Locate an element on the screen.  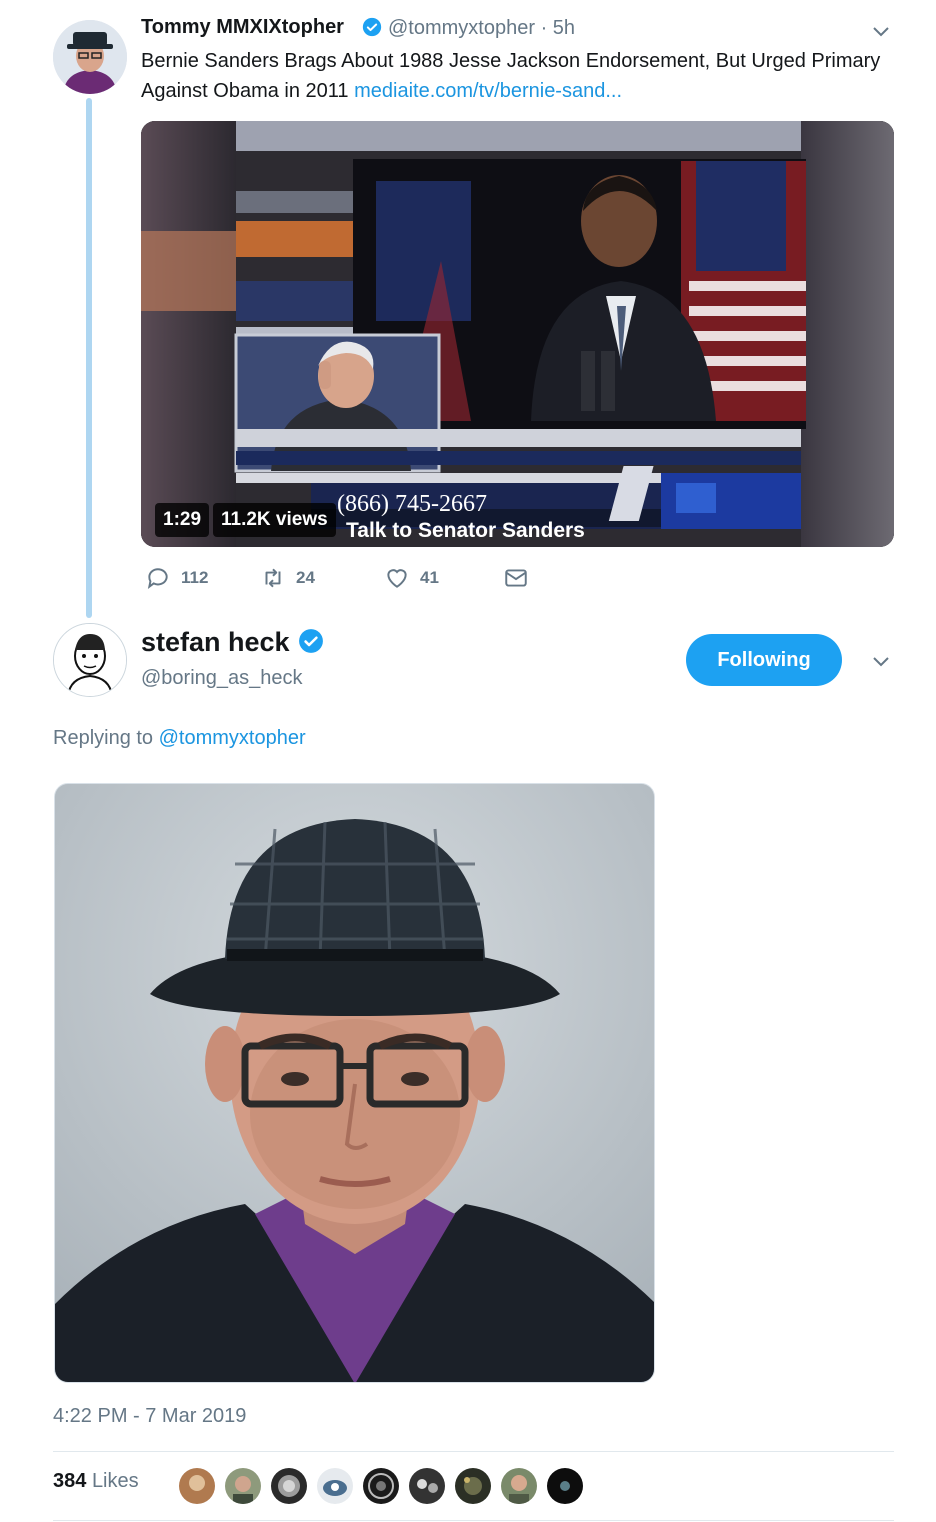
like-icon is located at coordinates (397, 578).